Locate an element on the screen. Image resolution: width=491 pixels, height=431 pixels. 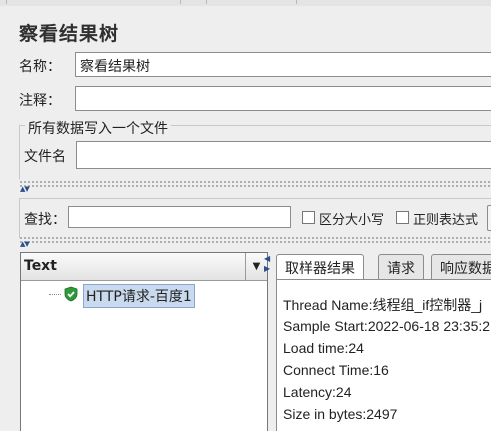
shield-check-icon is located at coordinates (71, 294).